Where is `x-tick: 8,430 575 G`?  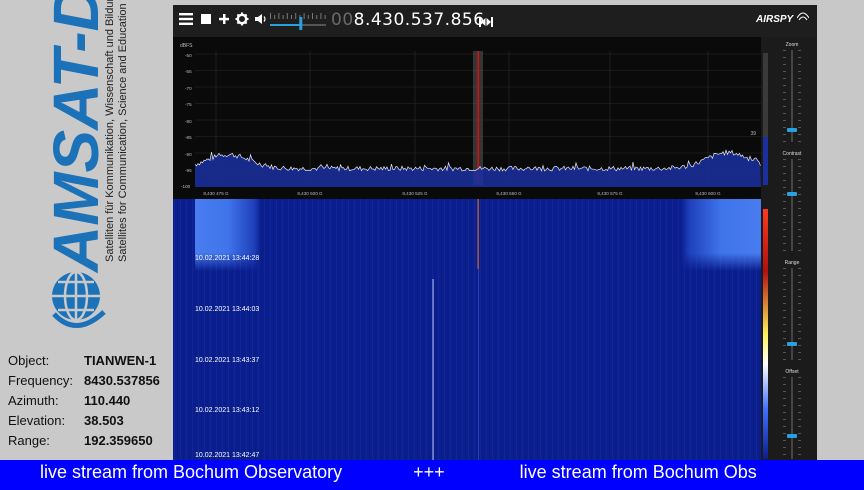
x-tick: 8,430 575 G is located at coordinates (610, 193).